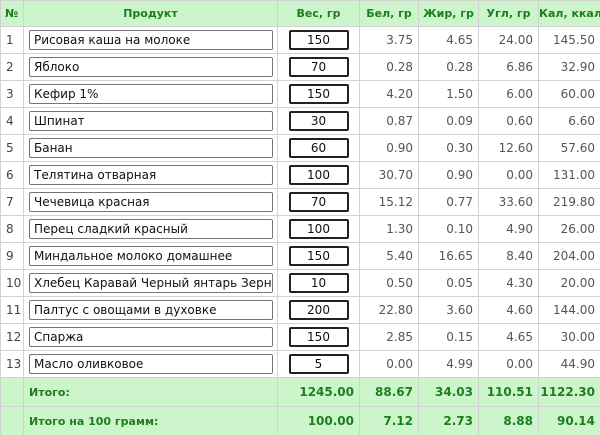 The width and height of the screenshot is (600, 436). I want to click on product-name-input: Палтус с овощами в духовке, so click(151, 310).